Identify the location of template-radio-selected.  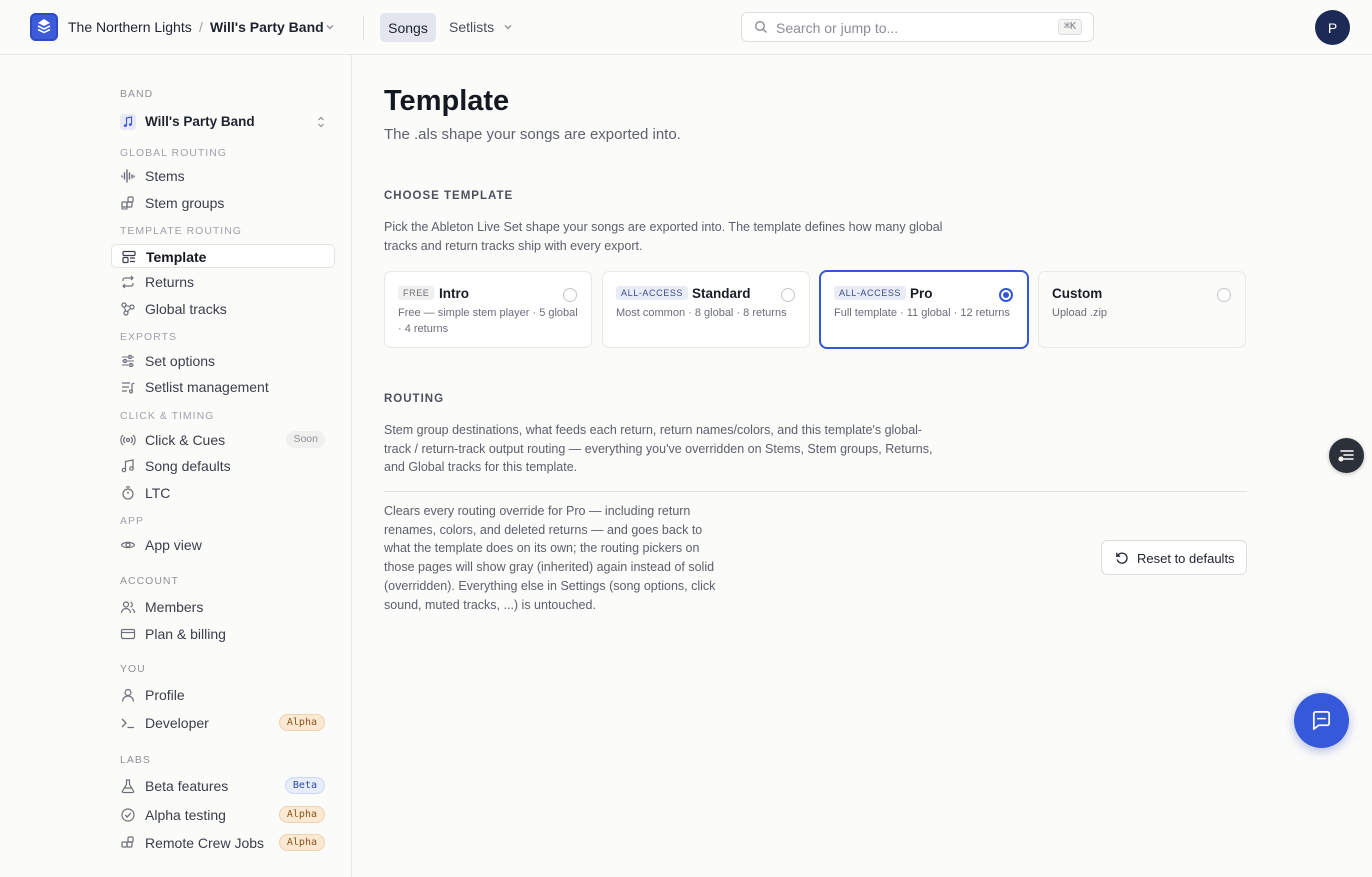
(1006, 295).